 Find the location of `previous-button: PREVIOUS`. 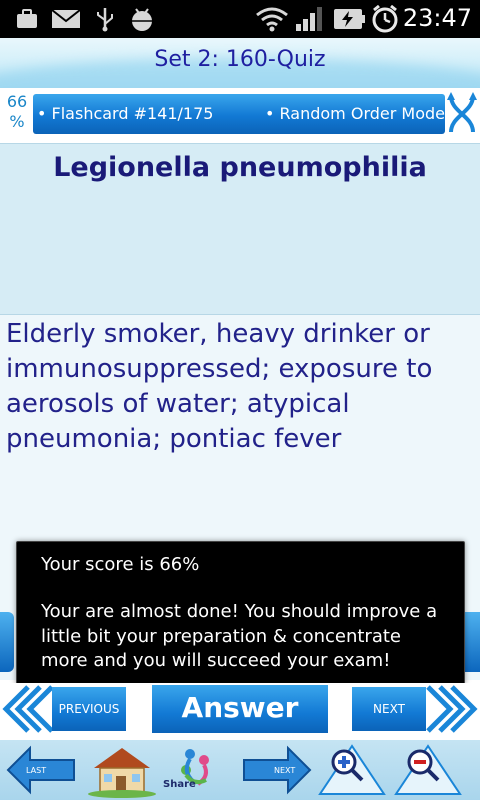

previous-button: PREVIOUS is located at coordinates (89, 709).